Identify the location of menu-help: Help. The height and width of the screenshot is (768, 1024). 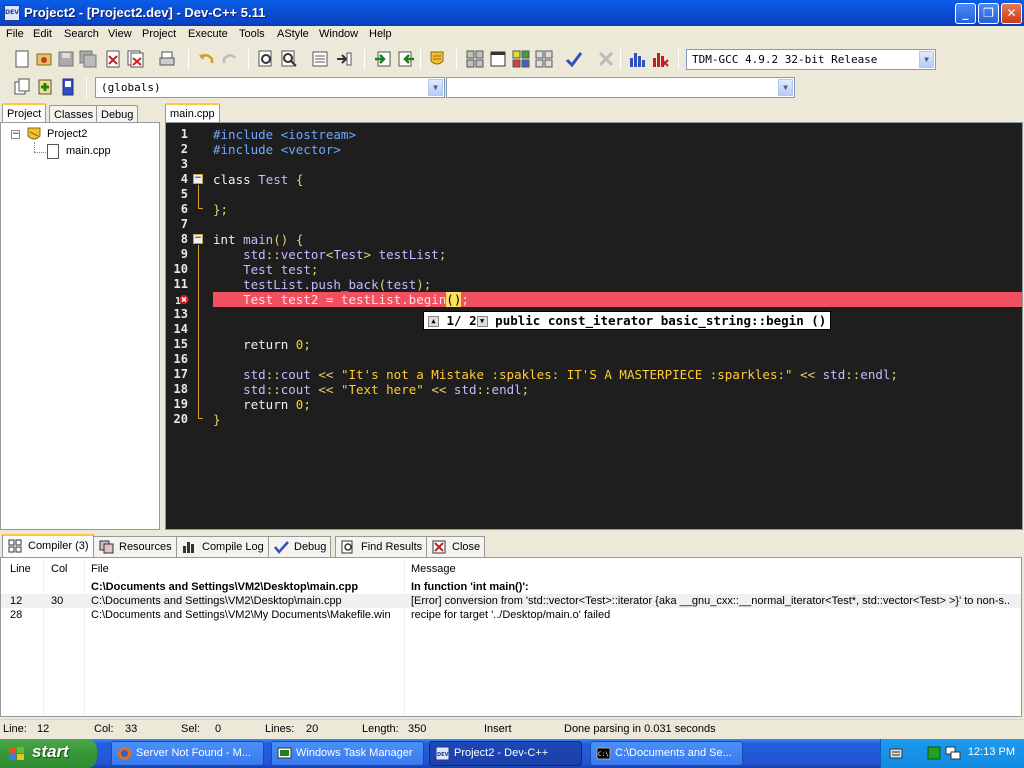
(380, 34).